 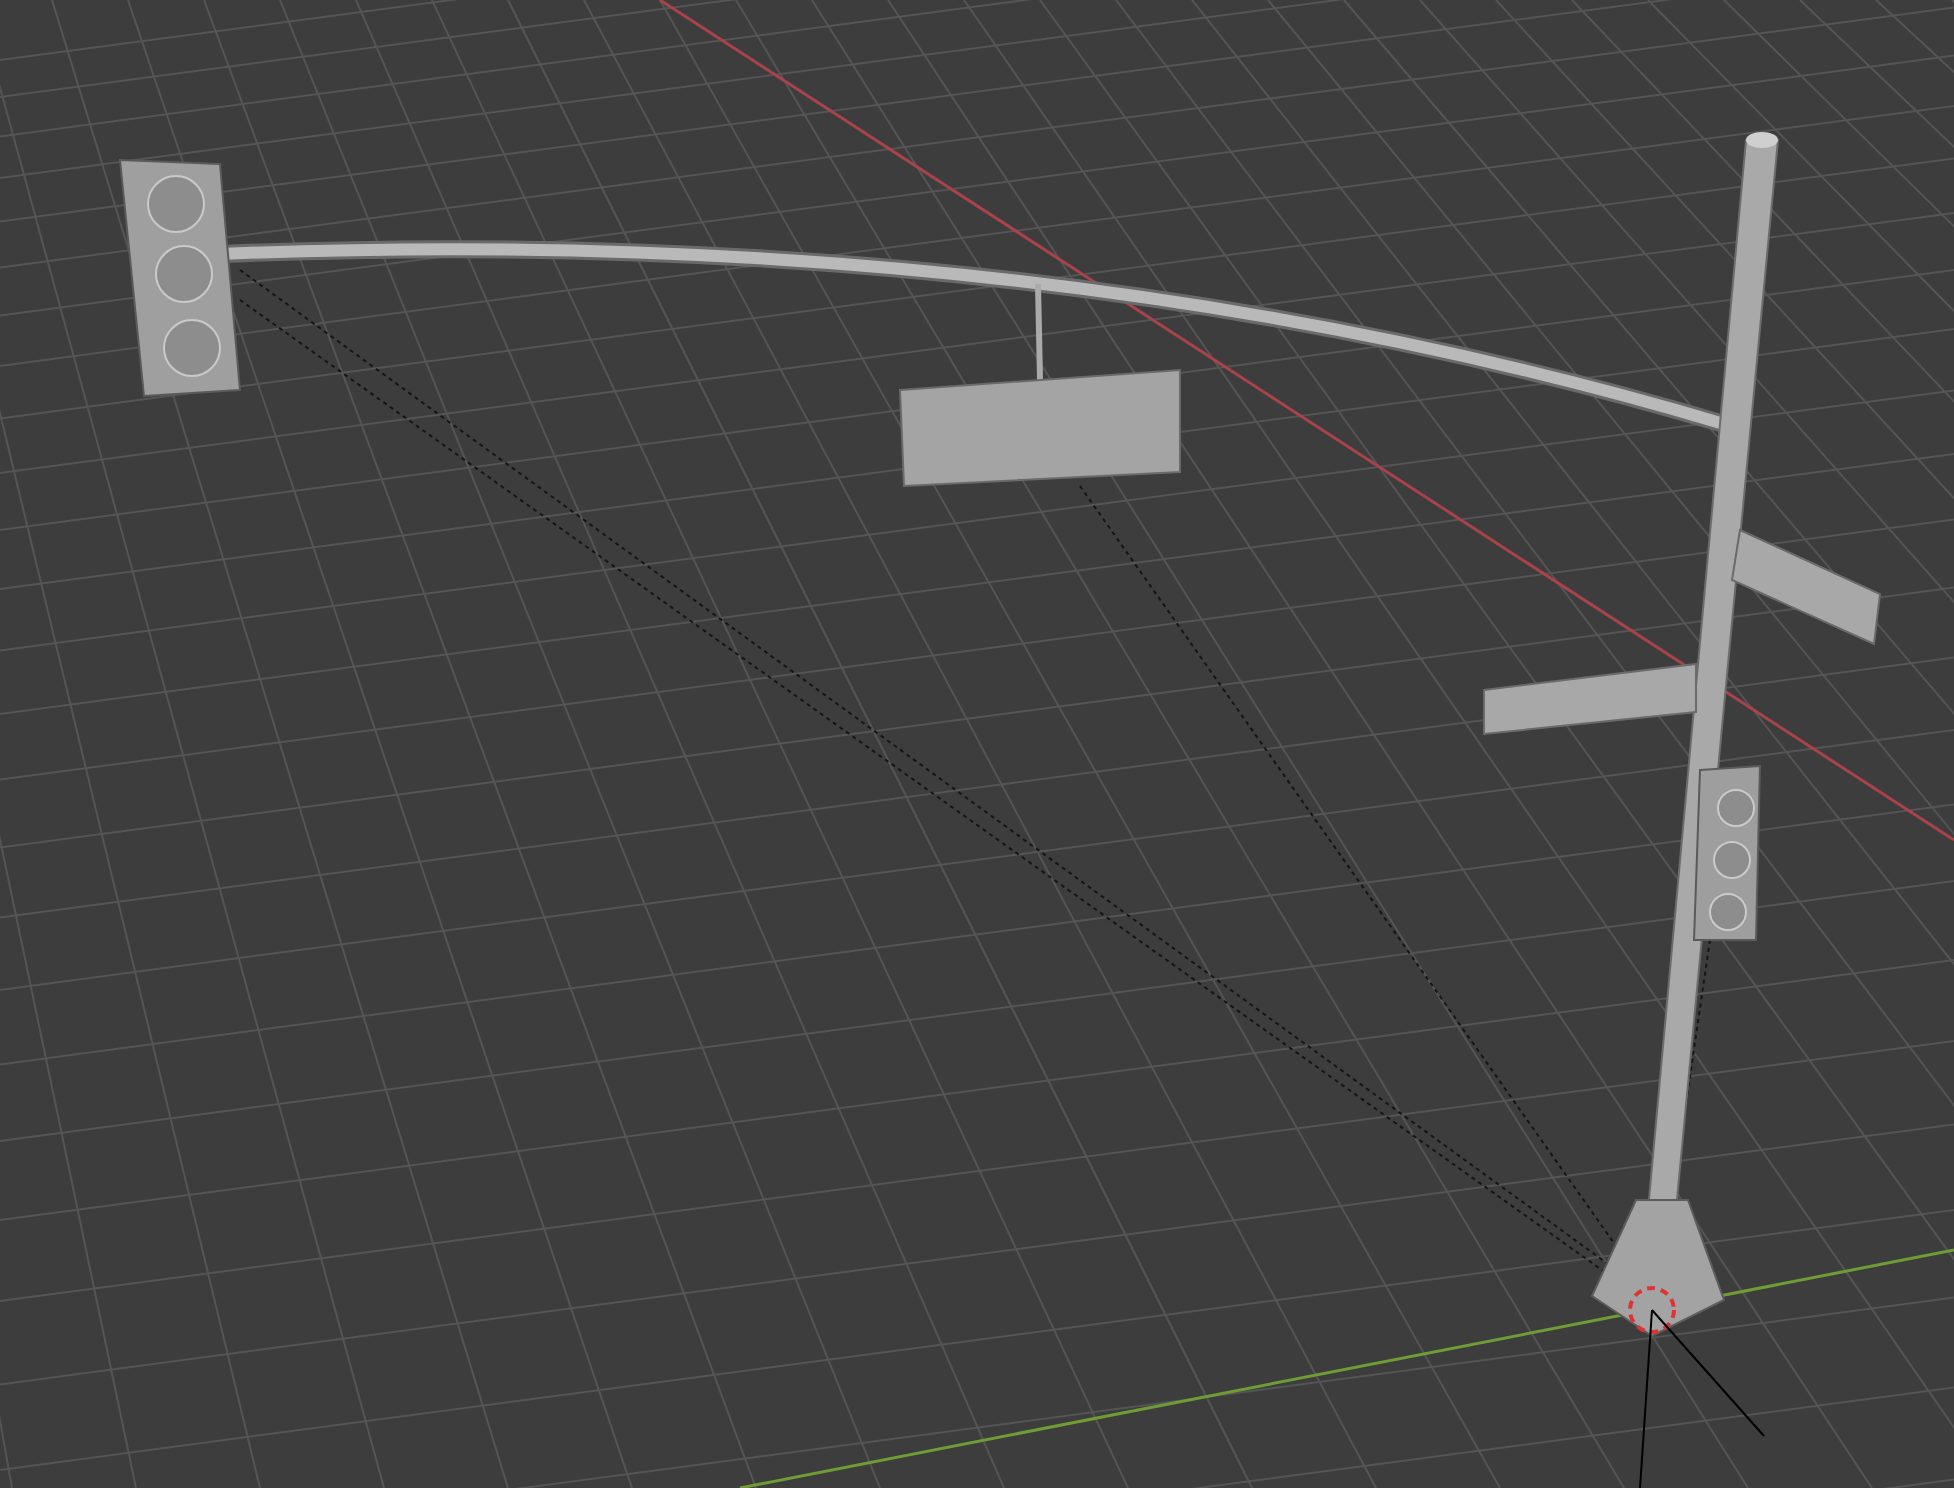 I want to click on 3d-cursor-icon, so click(x=1696, y=1387).